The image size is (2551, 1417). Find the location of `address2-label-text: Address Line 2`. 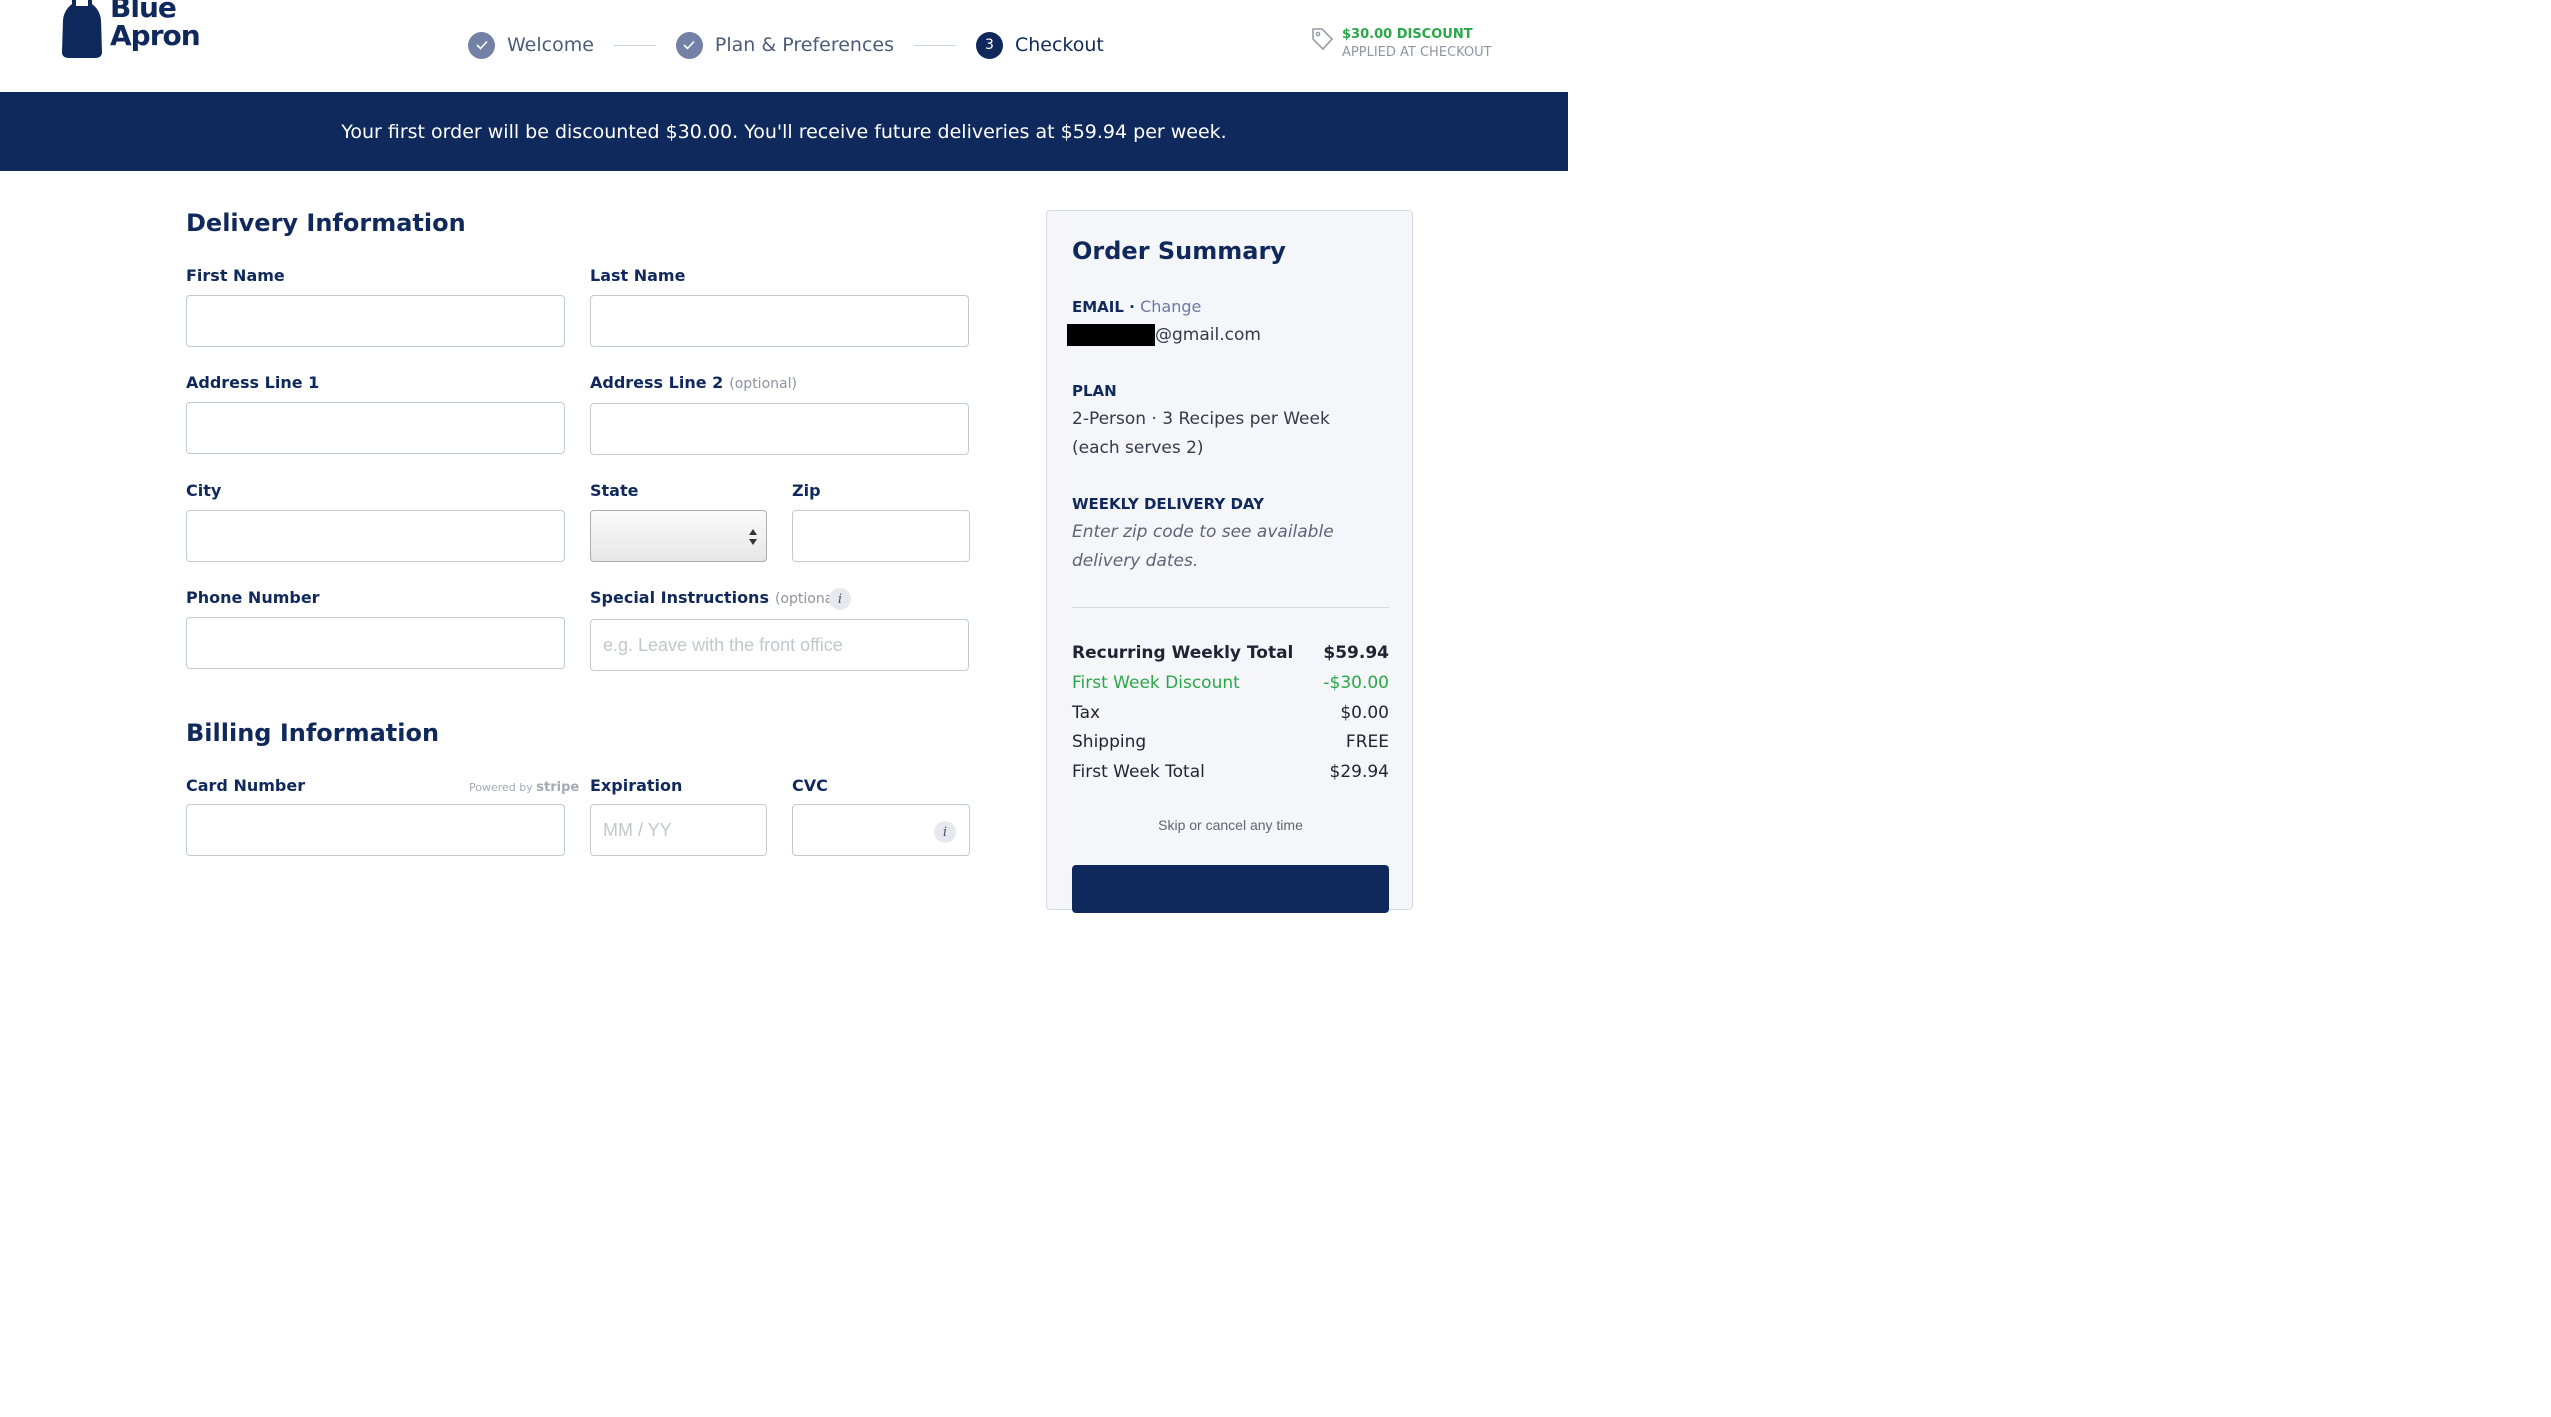

address2-label-text: Address Line 2 is located at coordinates (657, 382).